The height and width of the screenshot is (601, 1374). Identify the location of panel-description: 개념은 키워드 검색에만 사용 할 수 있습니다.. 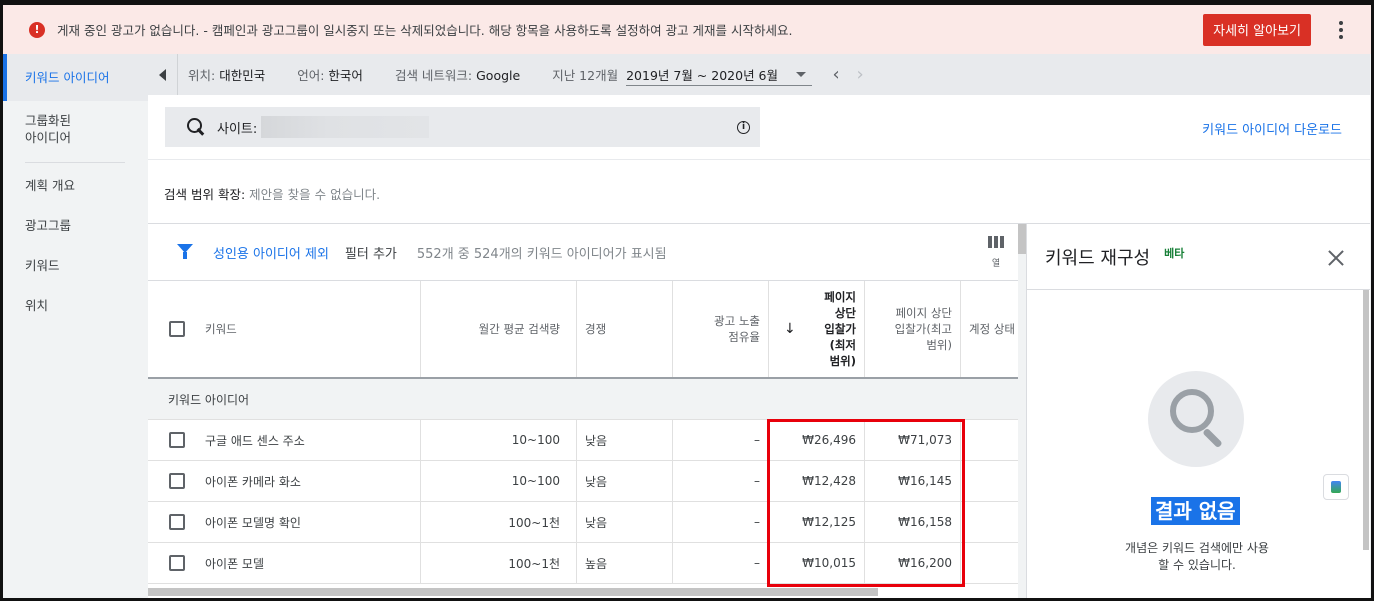
(1197, 556).